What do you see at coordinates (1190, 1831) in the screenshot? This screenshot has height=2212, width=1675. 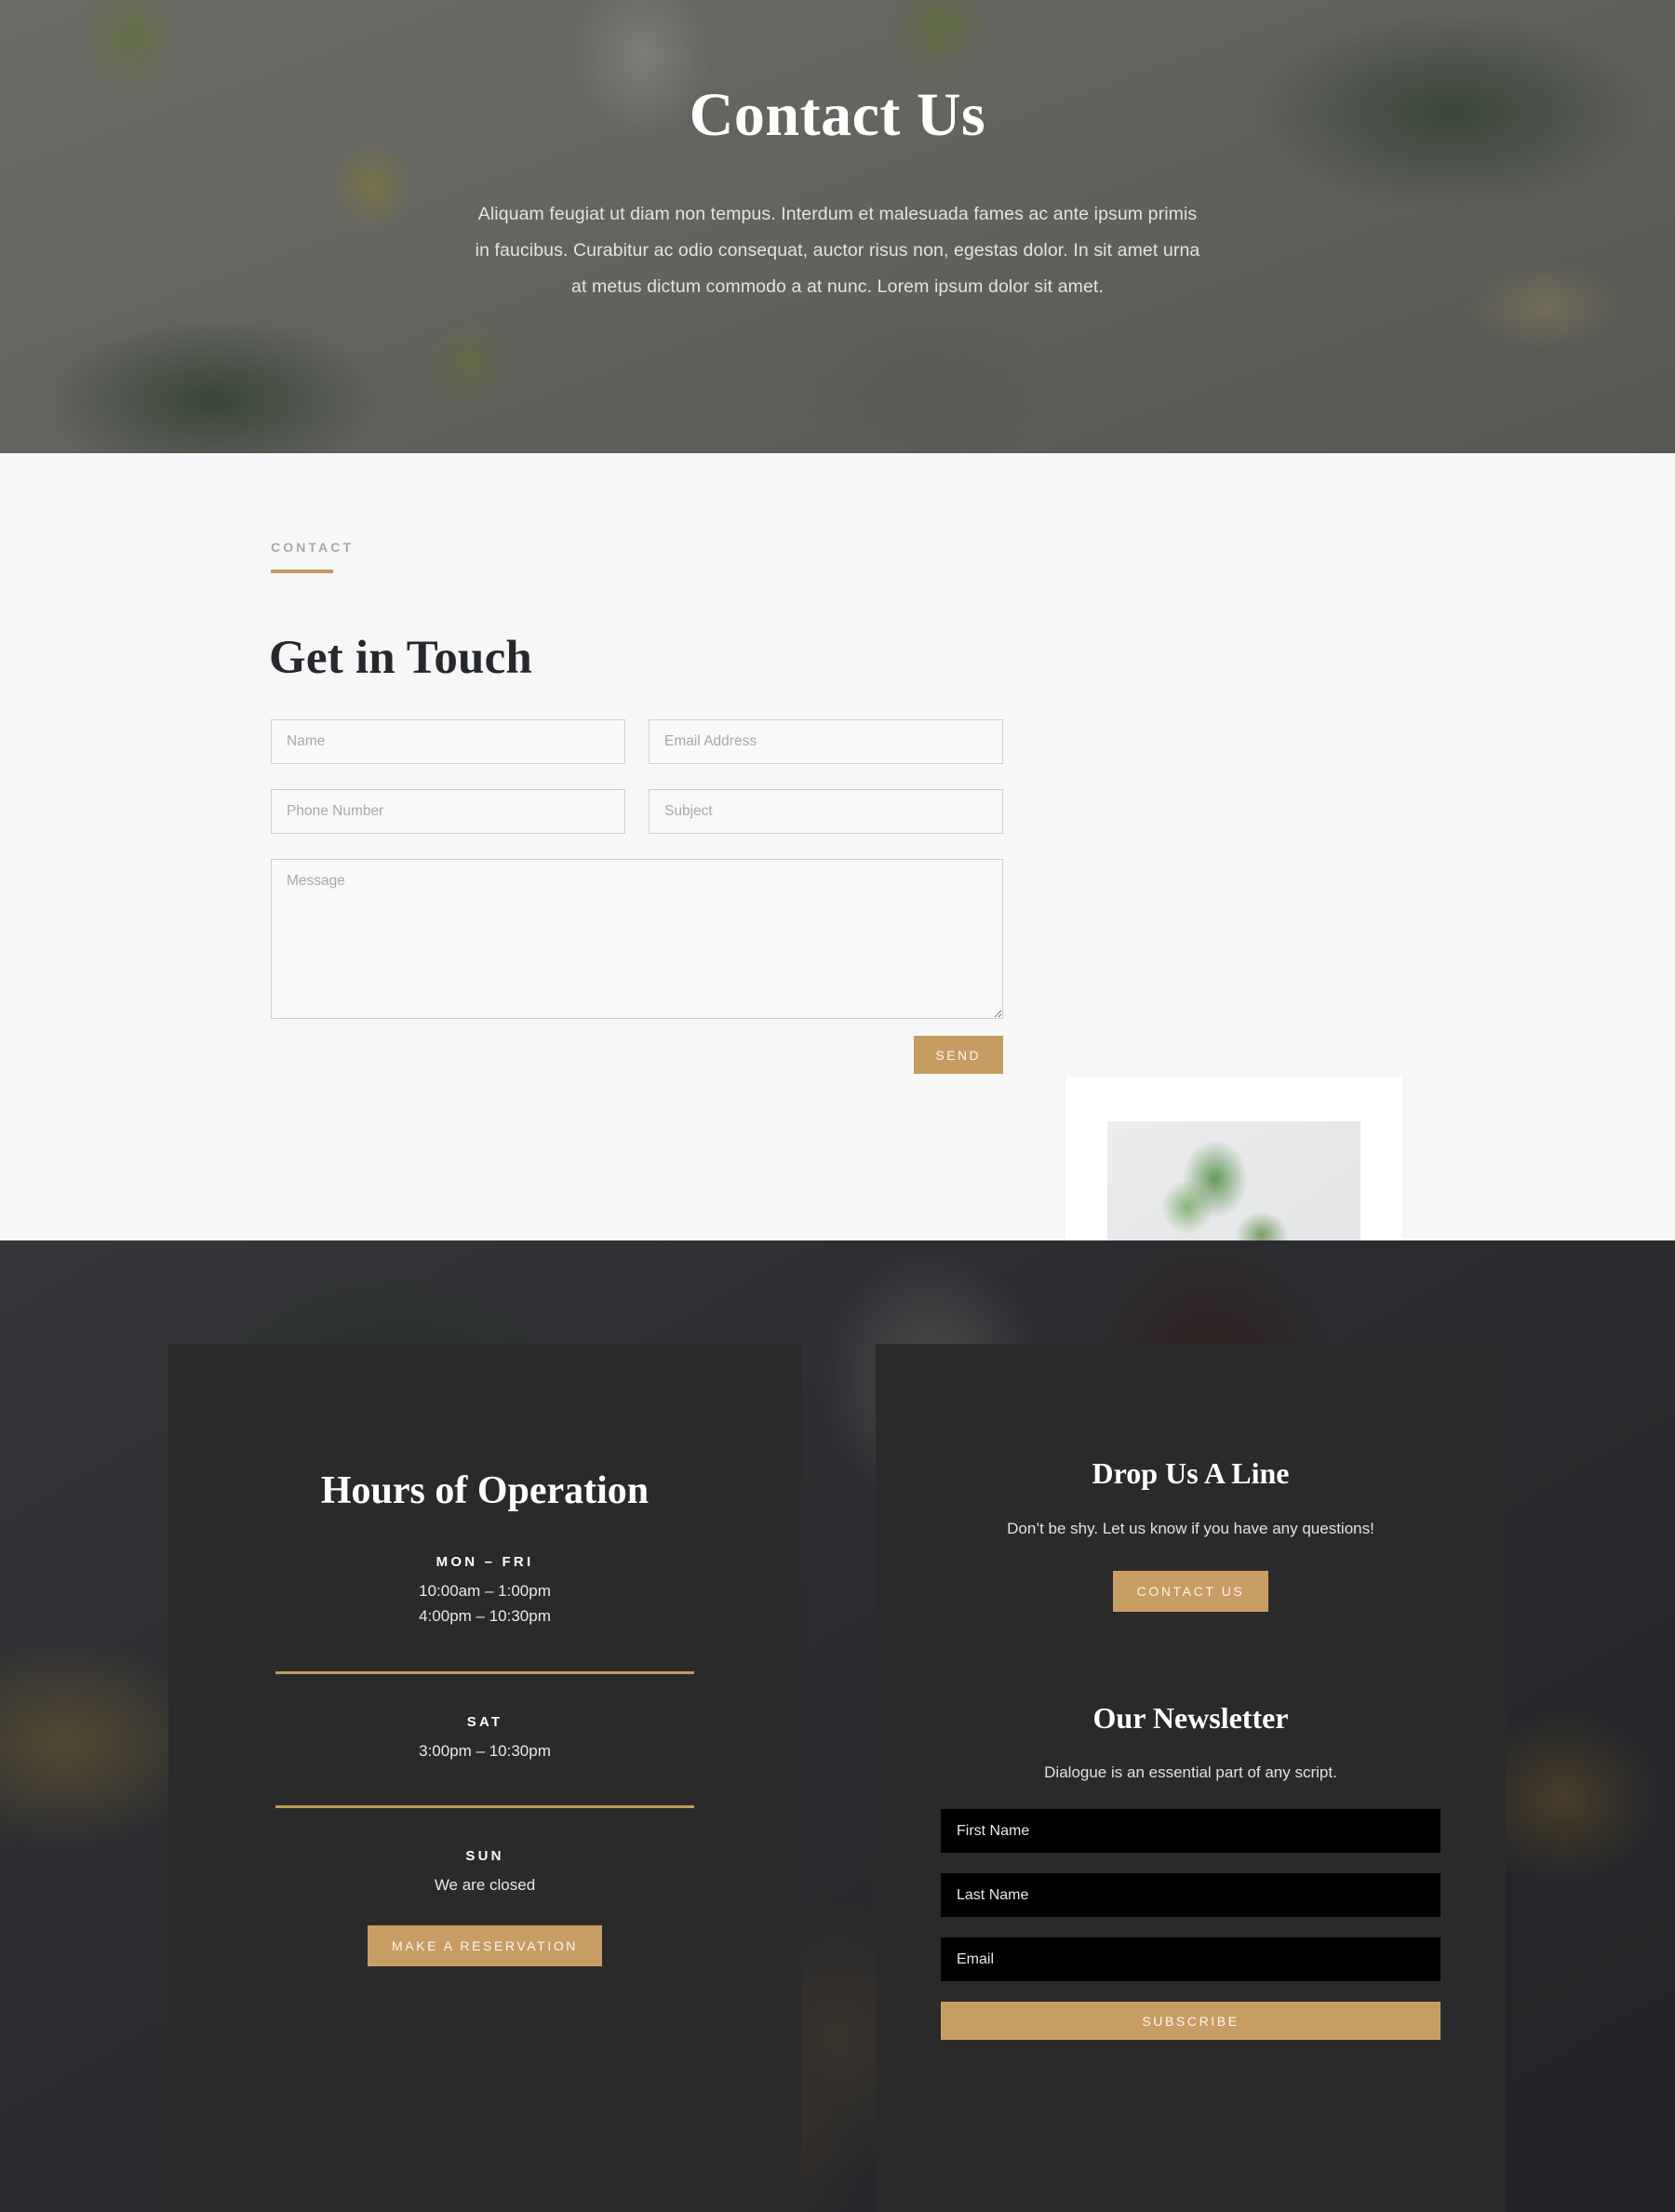 I see `newsletter-first-name-input` at bounding box center [1190, 1831].